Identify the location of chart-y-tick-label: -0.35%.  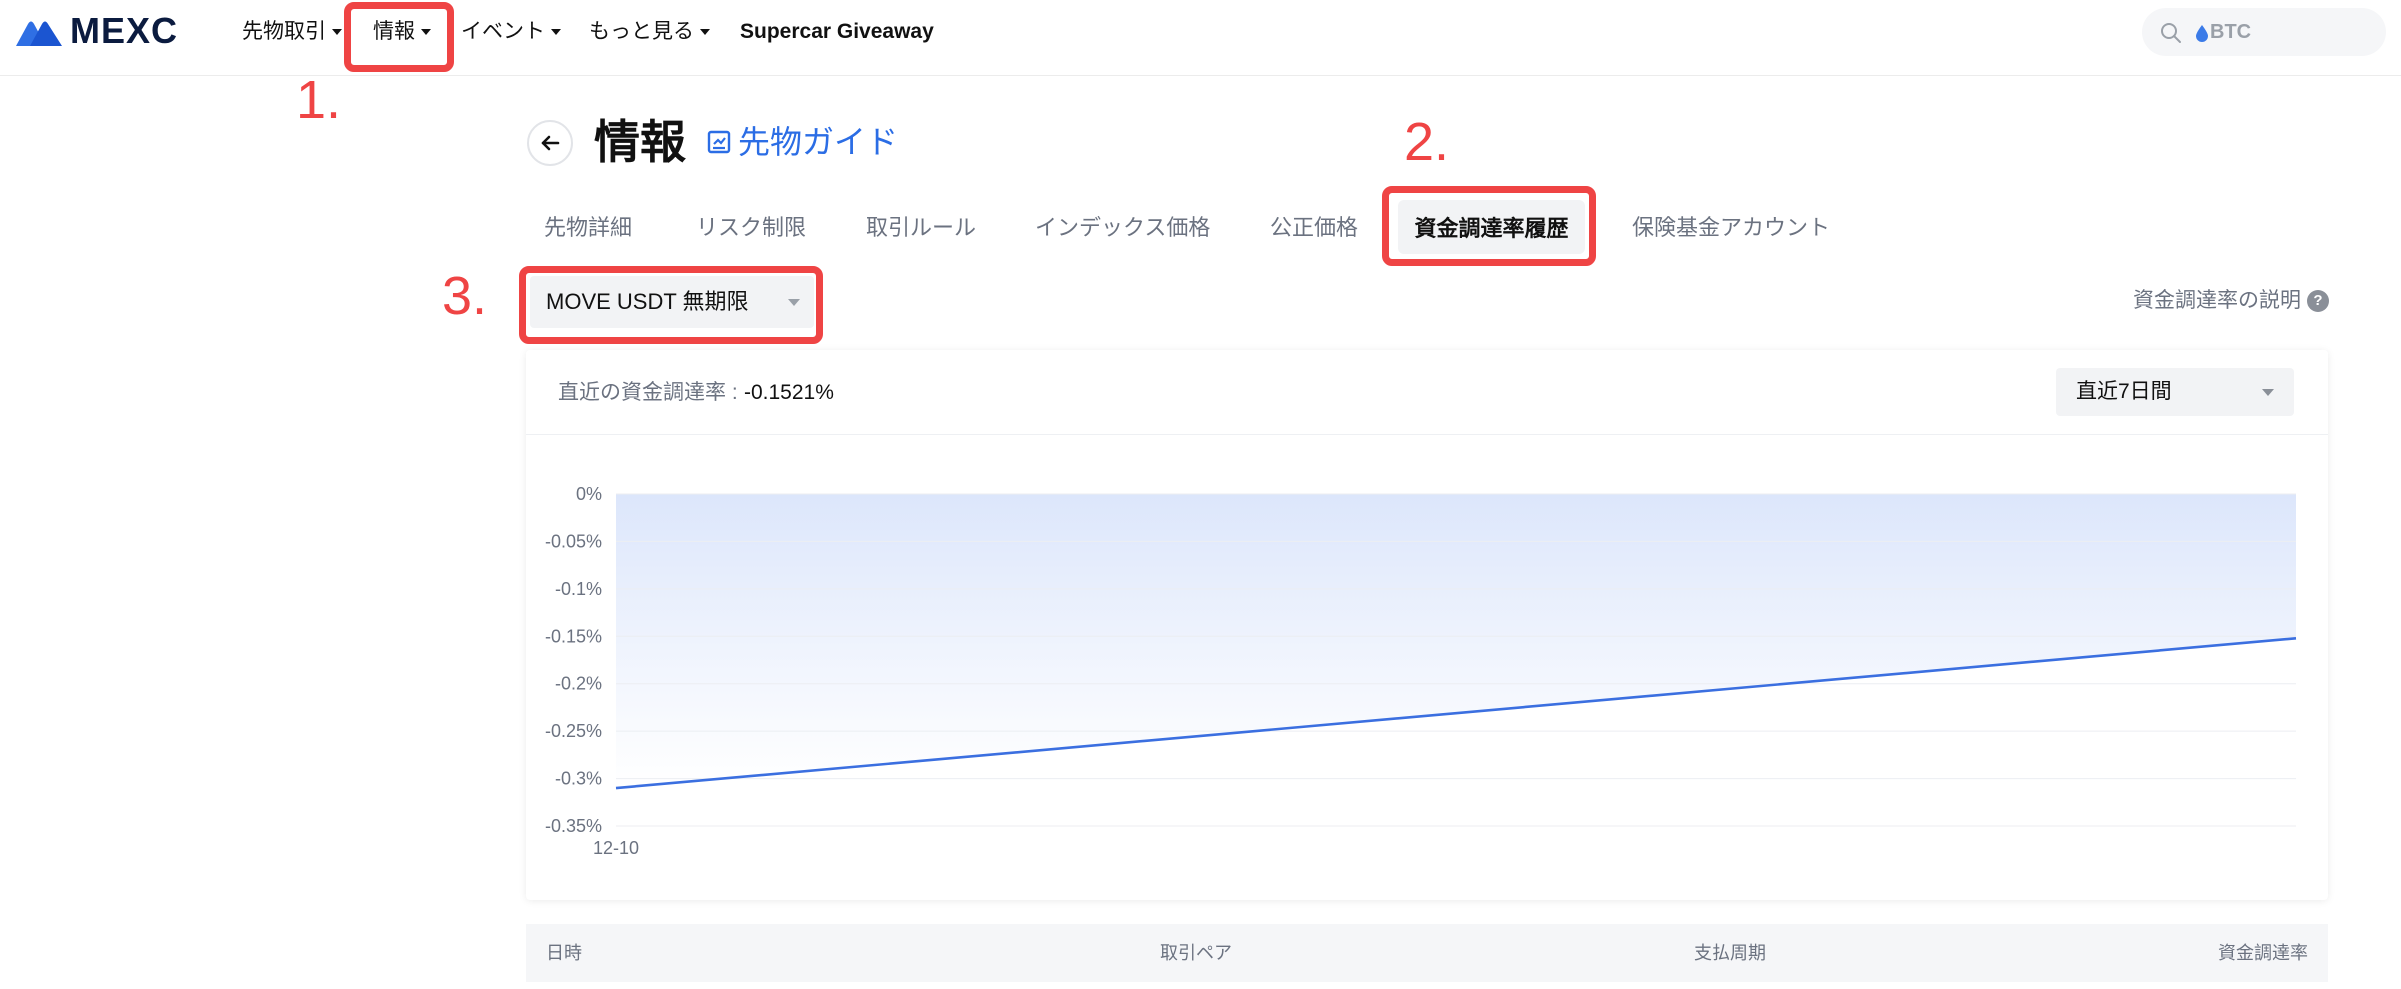
(573, 826).